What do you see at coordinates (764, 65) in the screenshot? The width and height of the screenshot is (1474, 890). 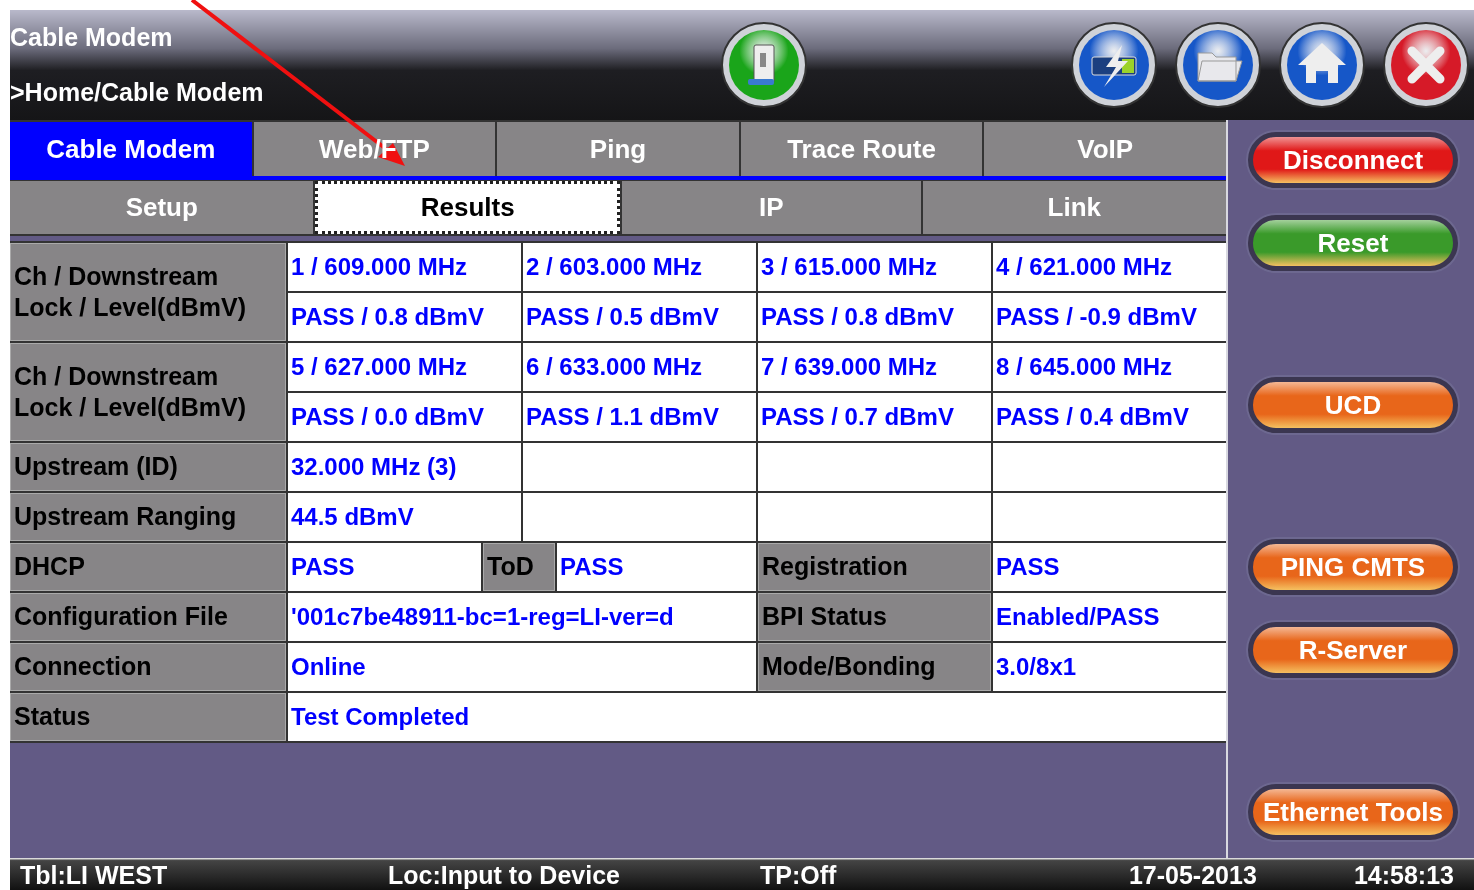 I see `device-icon` at bounding box center [764, 65].